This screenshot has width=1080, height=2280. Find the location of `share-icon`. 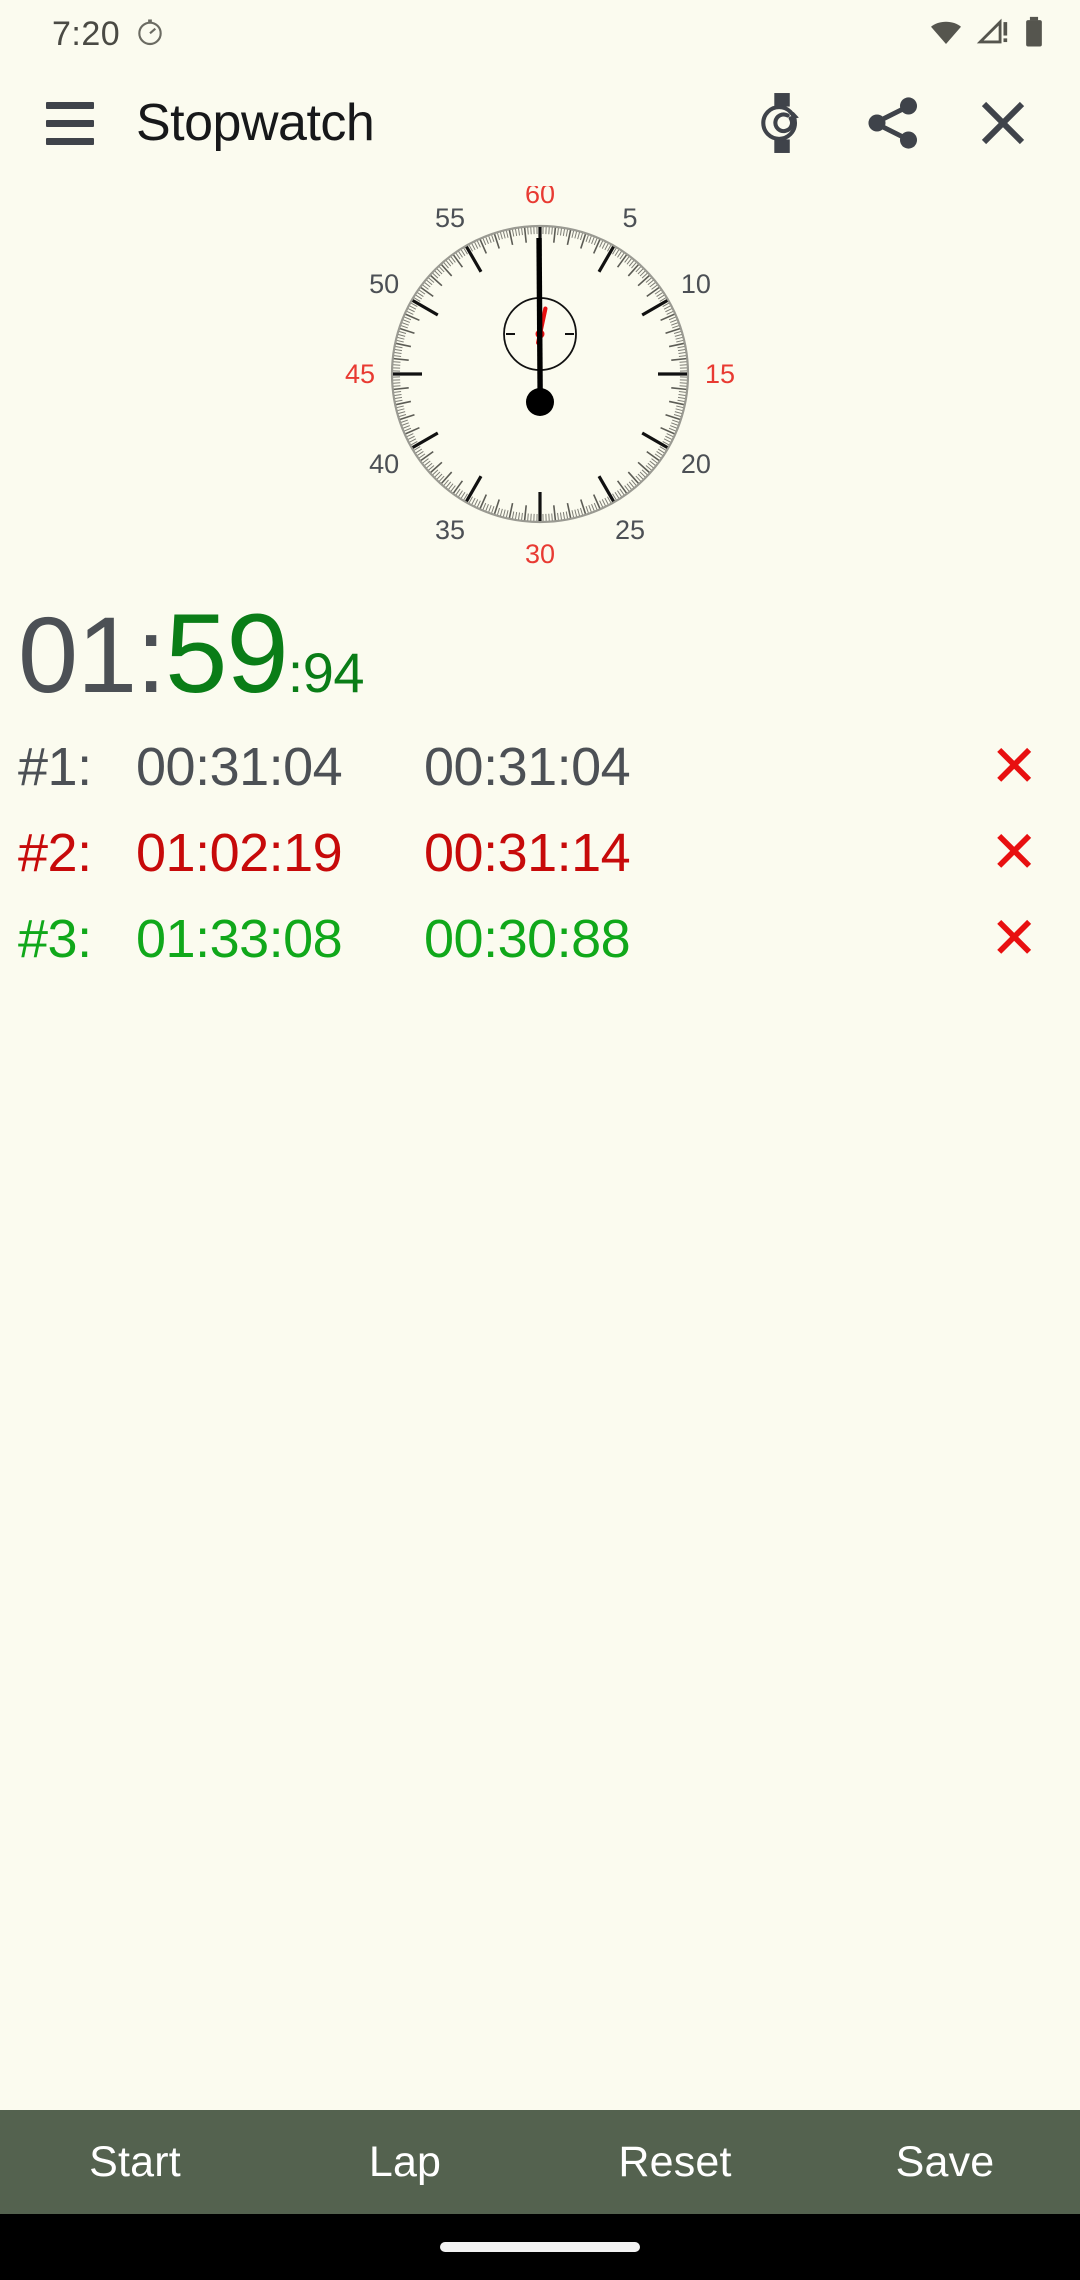

share-icon is located at coordinates (893, 123).